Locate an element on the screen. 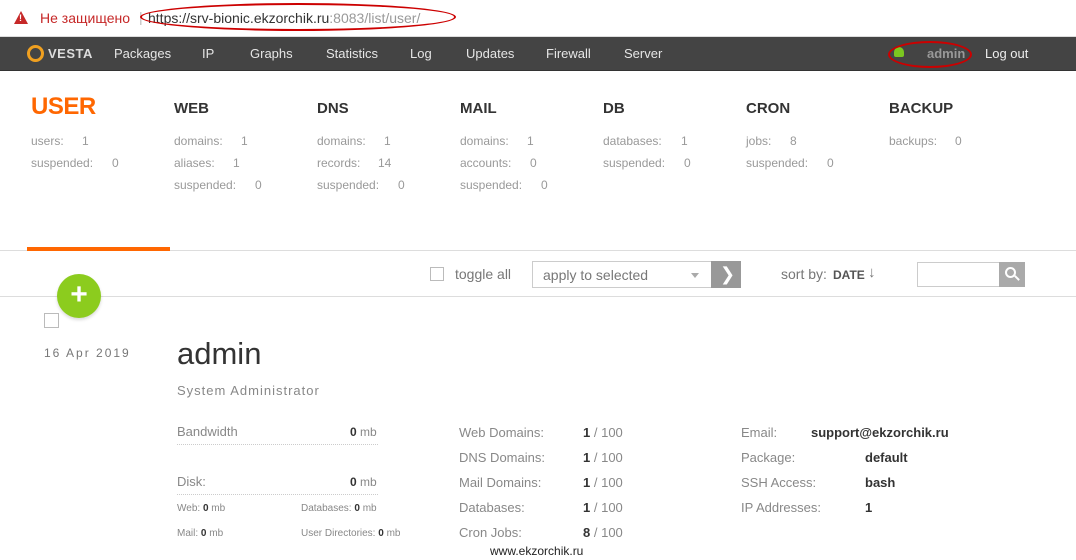 The height and width of the screenshot is (560, 1076). bandwidth-number: 0 is located at coordinates (353, 432).